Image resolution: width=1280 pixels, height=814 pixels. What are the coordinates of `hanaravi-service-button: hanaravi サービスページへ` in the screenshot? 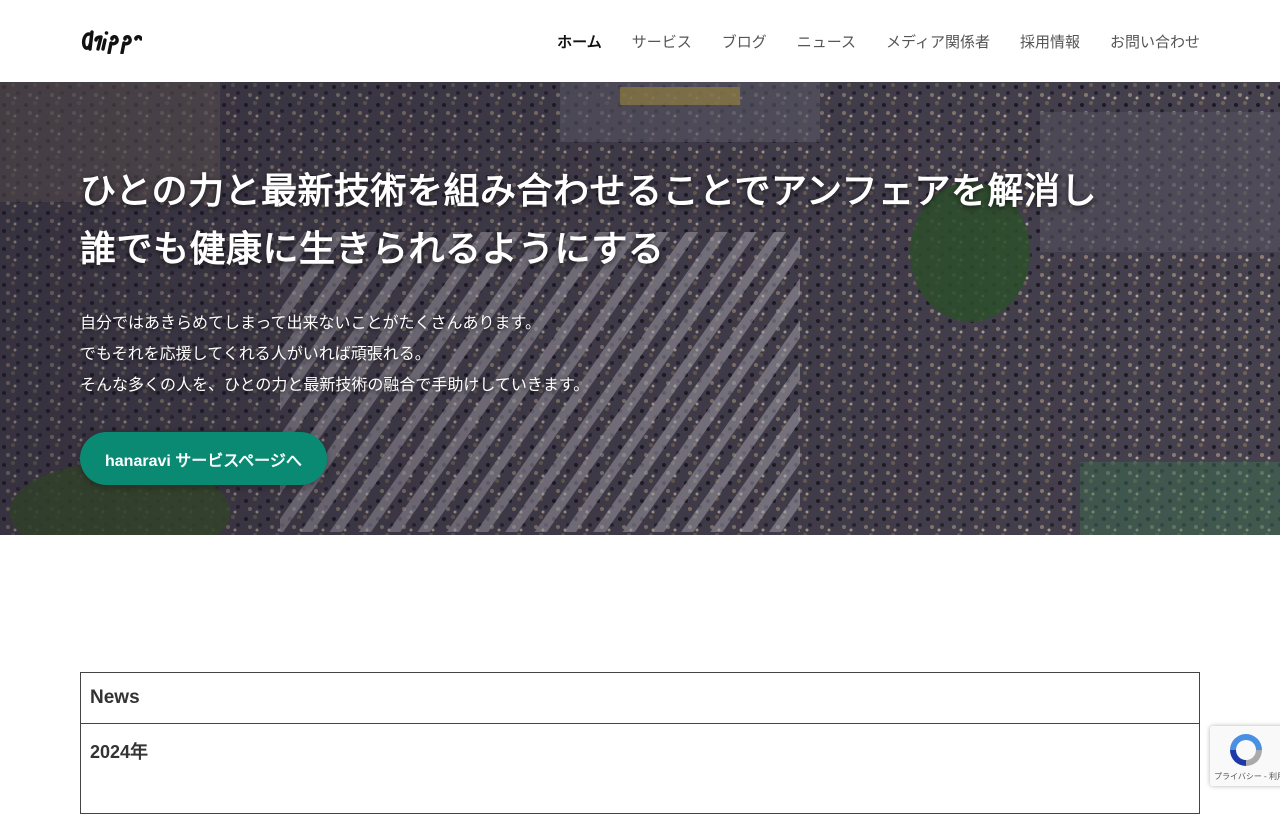 It's located at (203, 458).